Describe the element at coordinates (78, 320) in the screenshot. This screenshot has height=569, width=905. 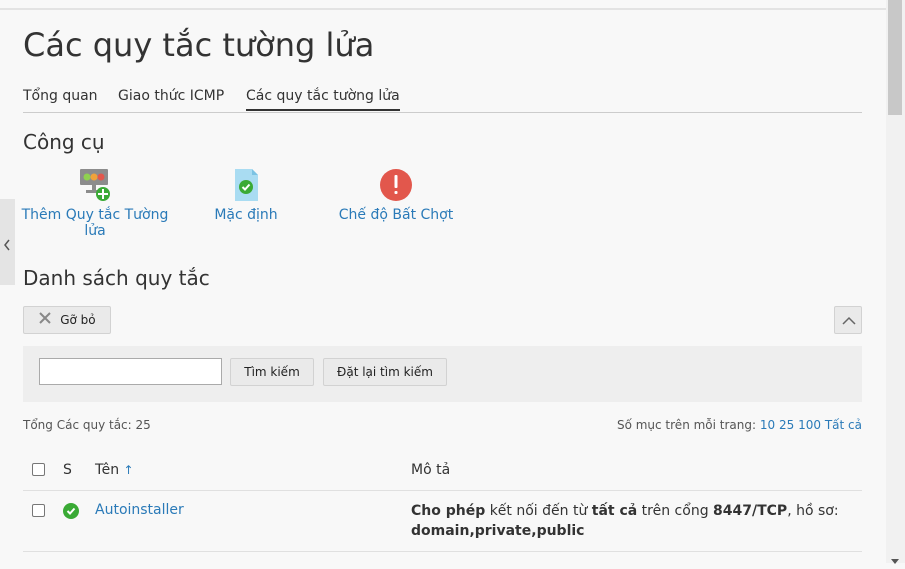
I see `remove-label: Gỡ bỏ` at that location.